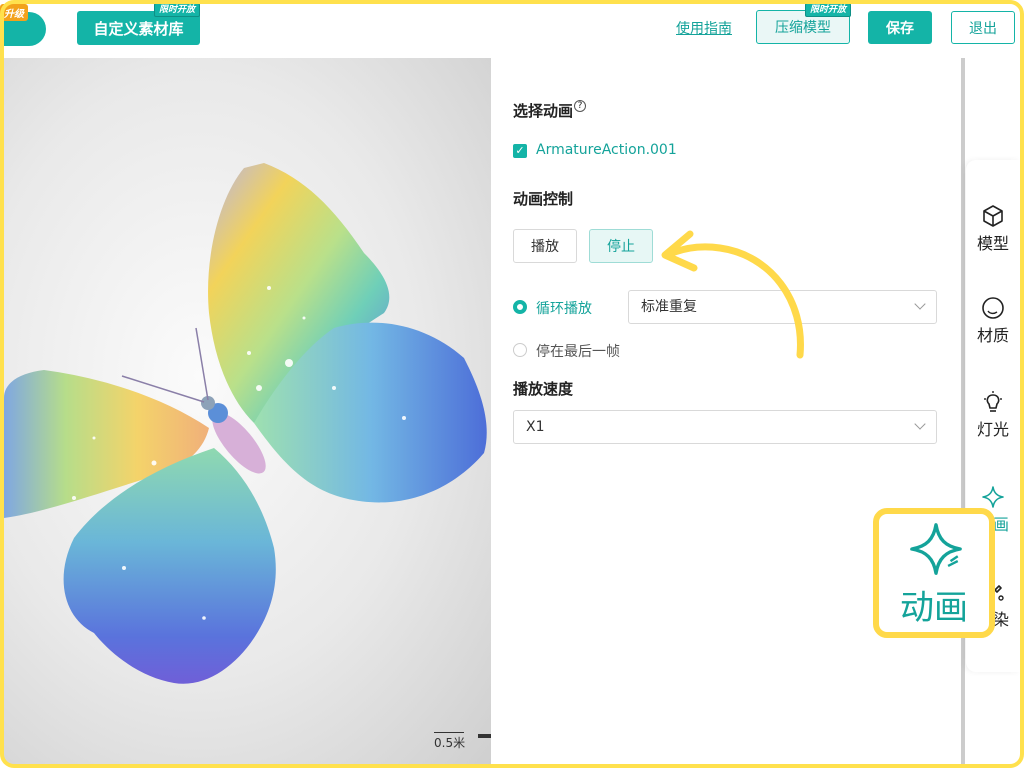 Image resolution: width=1024 pixels, height=768 pixels. What do you see at coordinates (992, 429) in the screenshot?
I see `tool-light-label: 灯光` at bounding box center [992, 429].